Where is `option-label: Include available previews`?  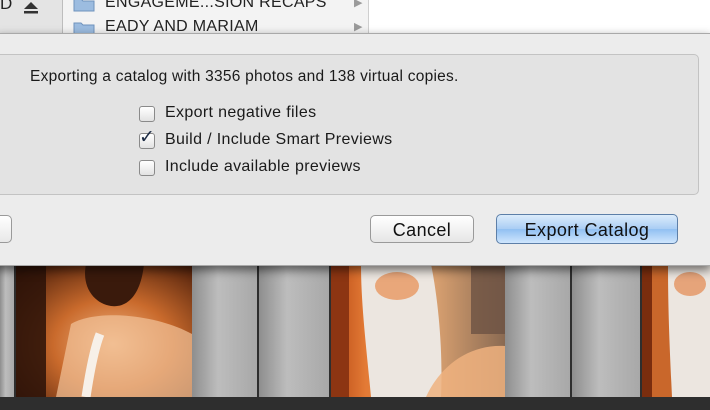
option-label: Include available previews is located at coordinates (263, 166).